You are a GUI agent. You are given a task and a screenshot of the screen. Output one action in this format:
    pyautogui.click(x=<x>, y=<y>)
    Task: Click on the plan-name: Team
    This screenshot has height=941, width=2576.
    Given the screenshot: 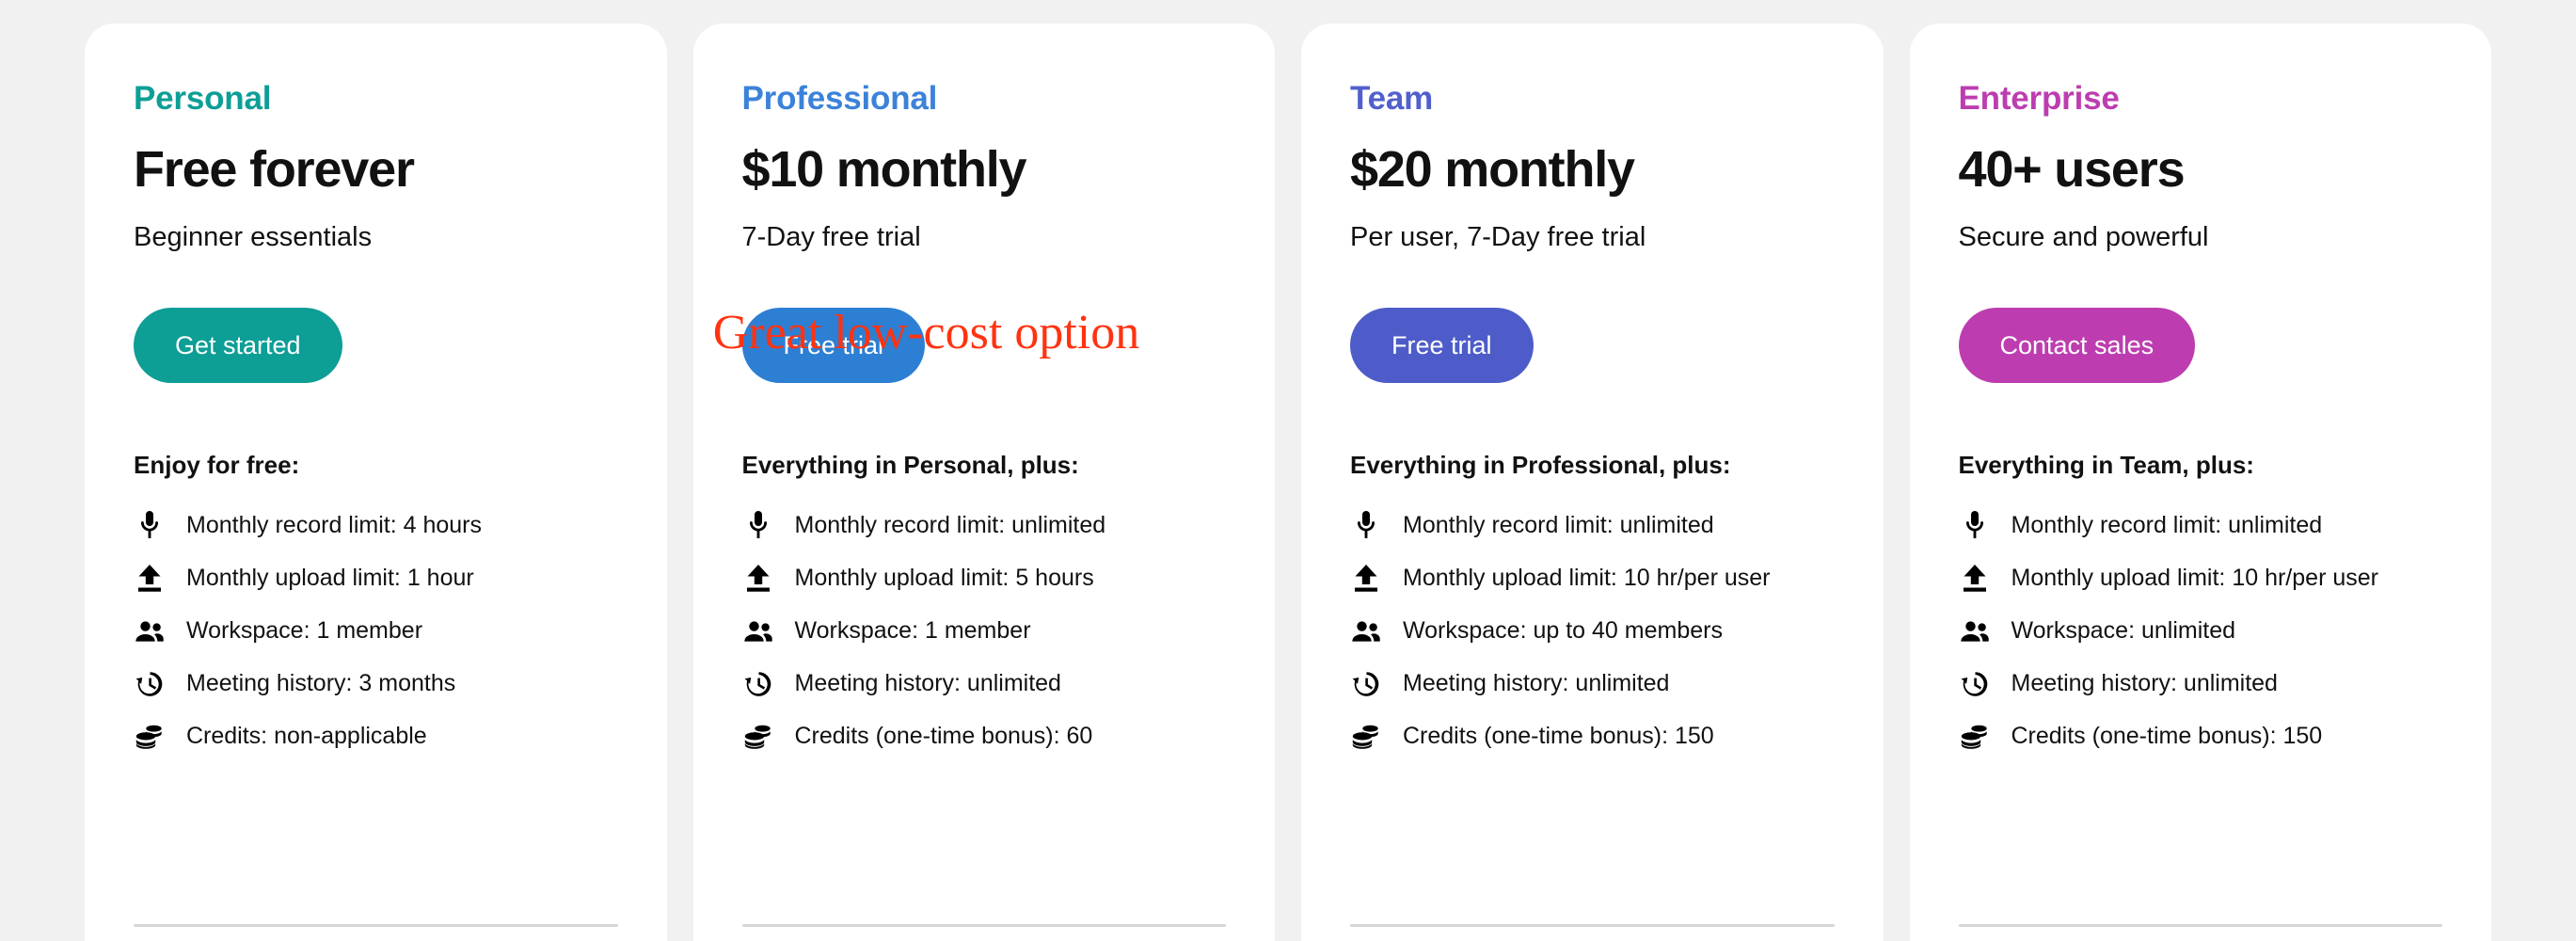 What is the action you would take?
    pyautogui.click(x=1392, y=98)
    